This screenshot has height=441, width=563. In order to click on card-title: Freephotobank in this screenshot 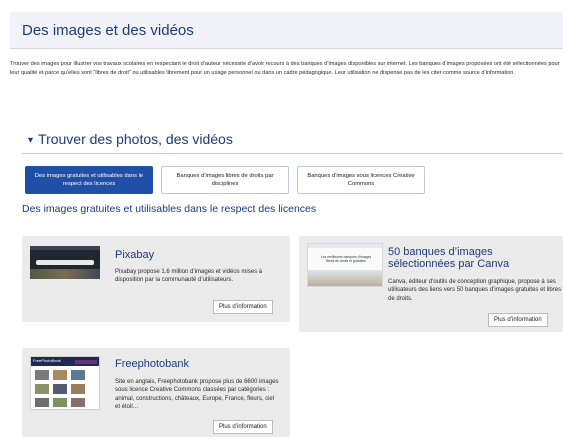, I will do `click(152, 364)`.